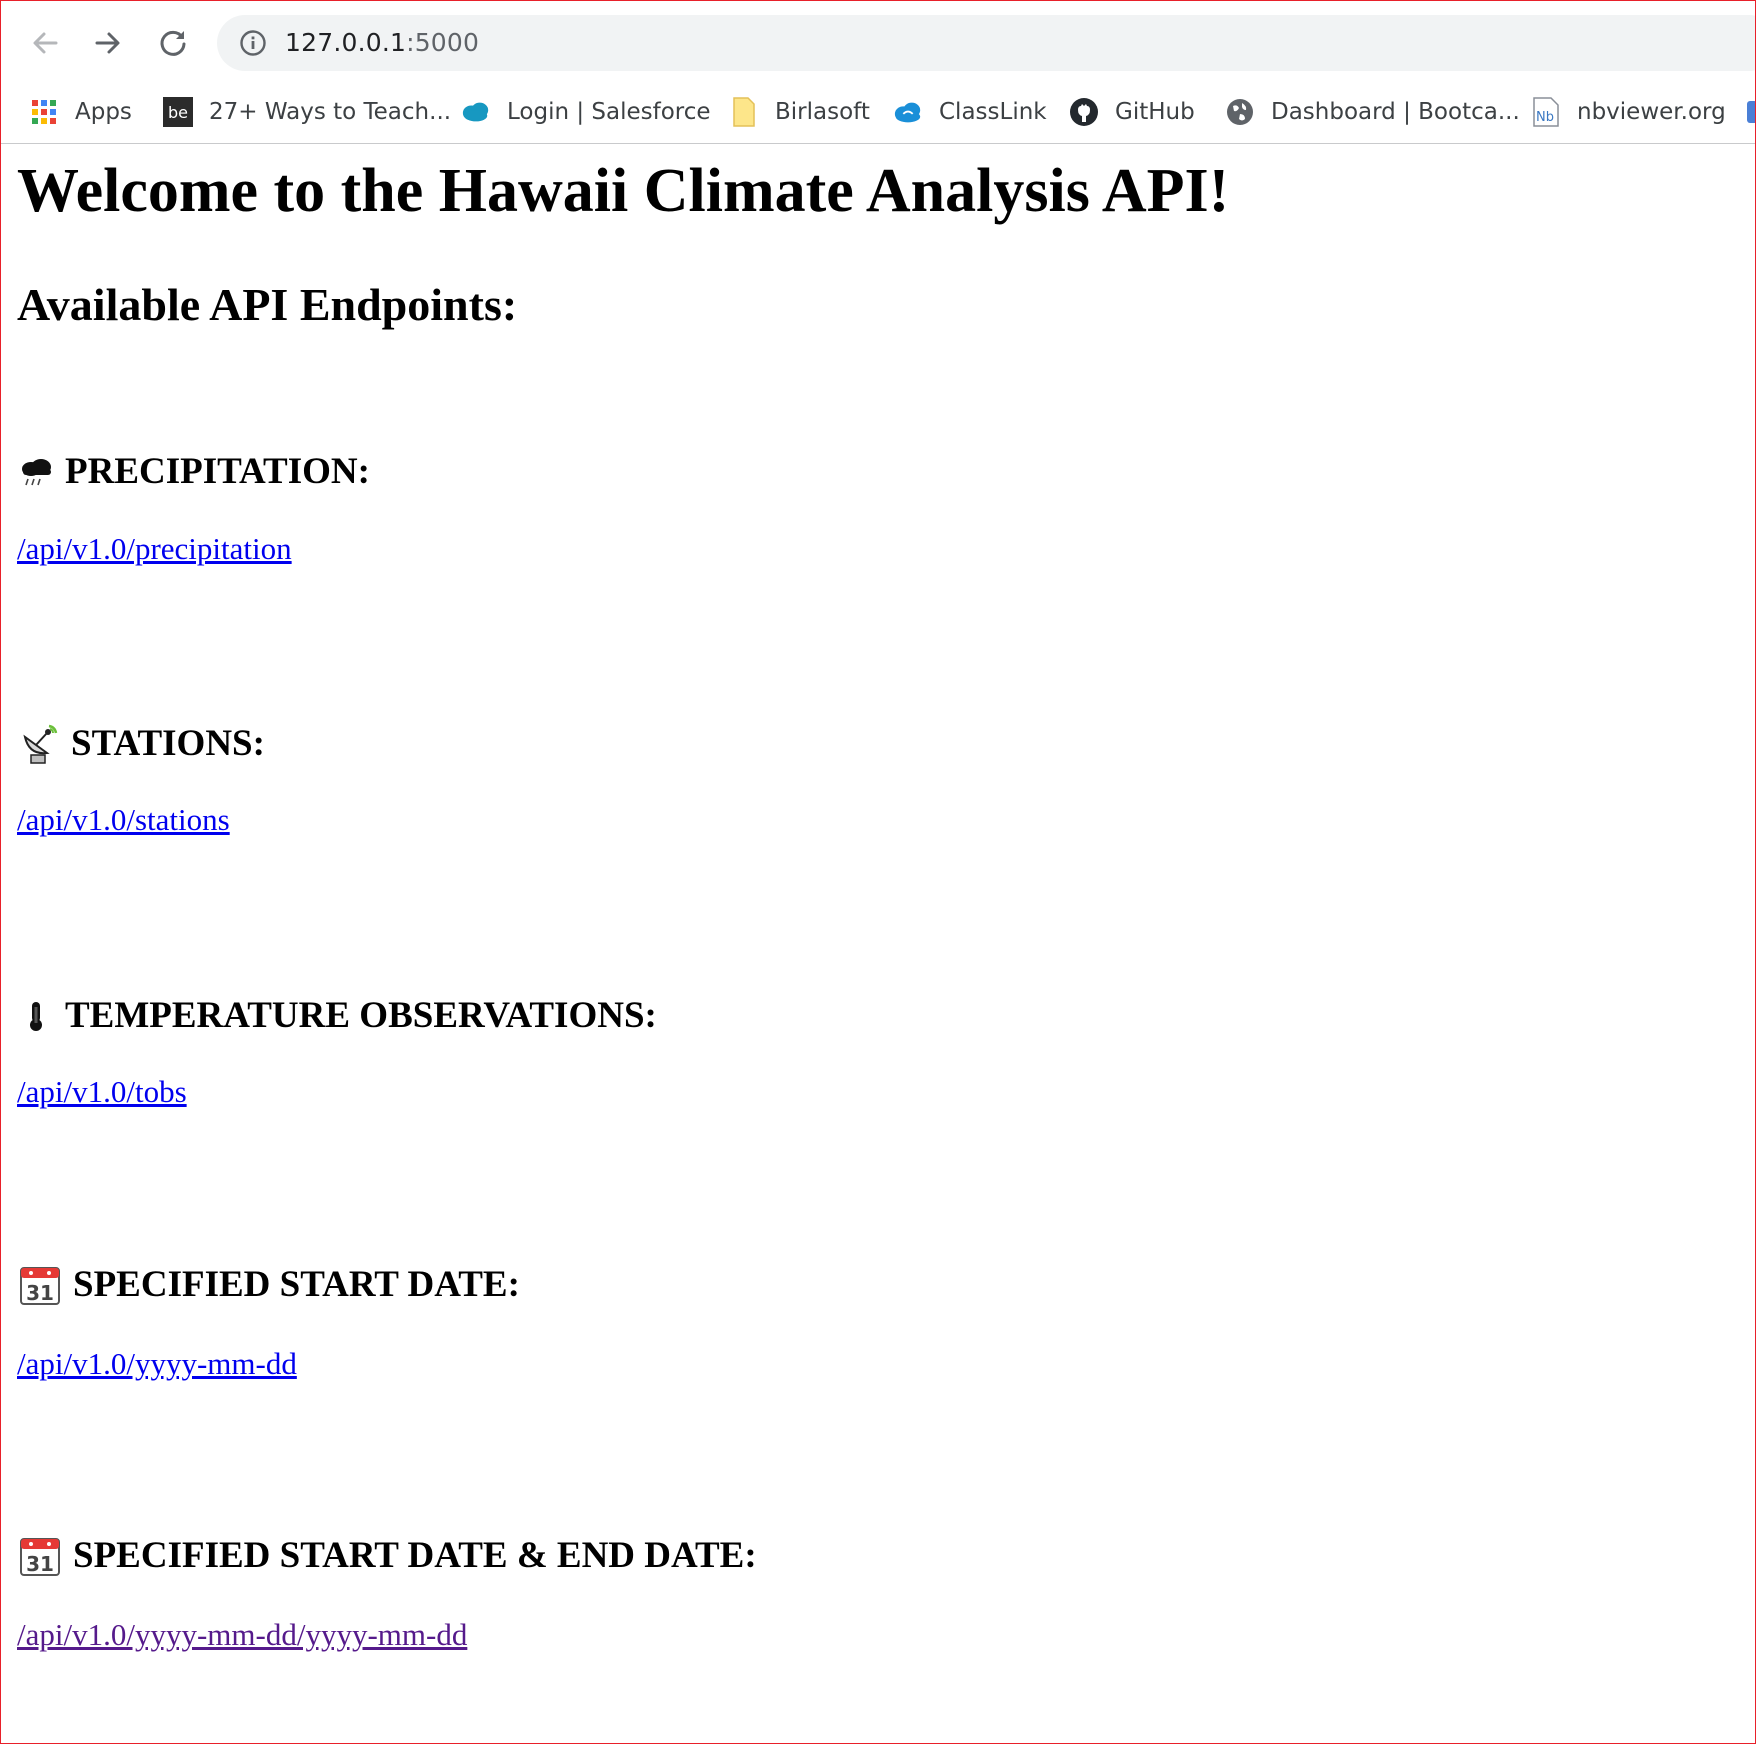 This screenshot has width=1756, height=1744. Describe the element at coordinates (168, 743) in the screenshot. I see `section-heading-text: STATIONS:` at that location.